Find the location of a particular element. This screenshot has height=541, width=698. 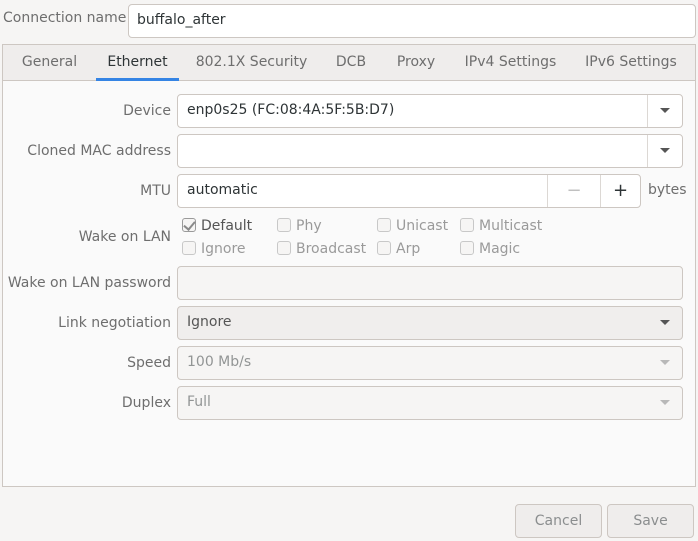

wol-ignore-checkbox: Ignore is located at coordinates (214, 249).